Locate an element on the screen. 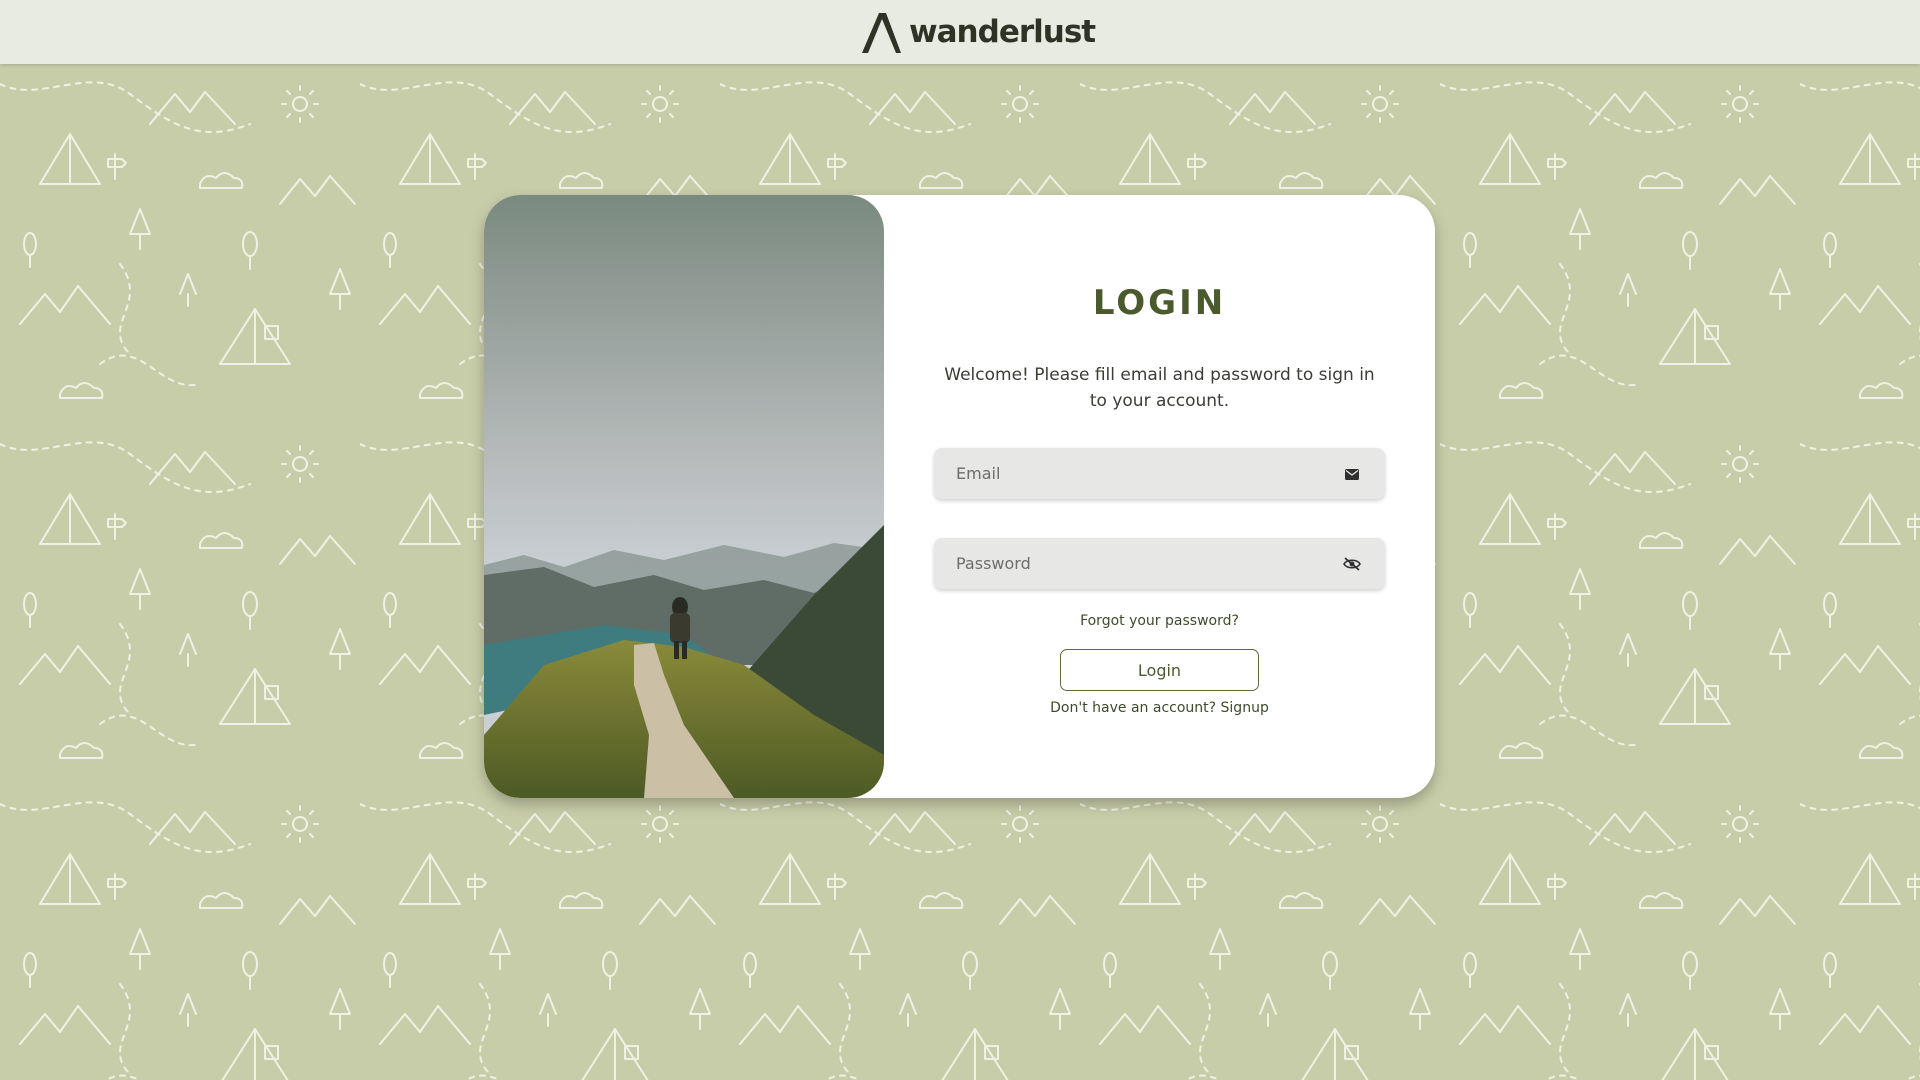 Image resolution: width=1920 pixels, height=1080 pixels. signup-prompt: Don't have an account? Signup is located at coordinates (1159, 708).